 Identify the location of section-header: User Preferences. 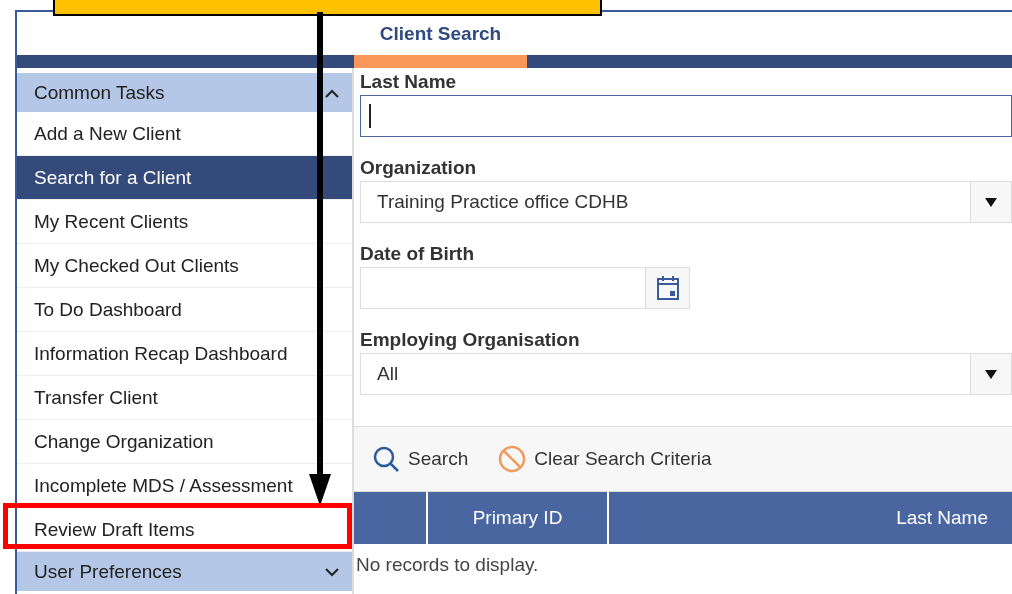
(184, 571).